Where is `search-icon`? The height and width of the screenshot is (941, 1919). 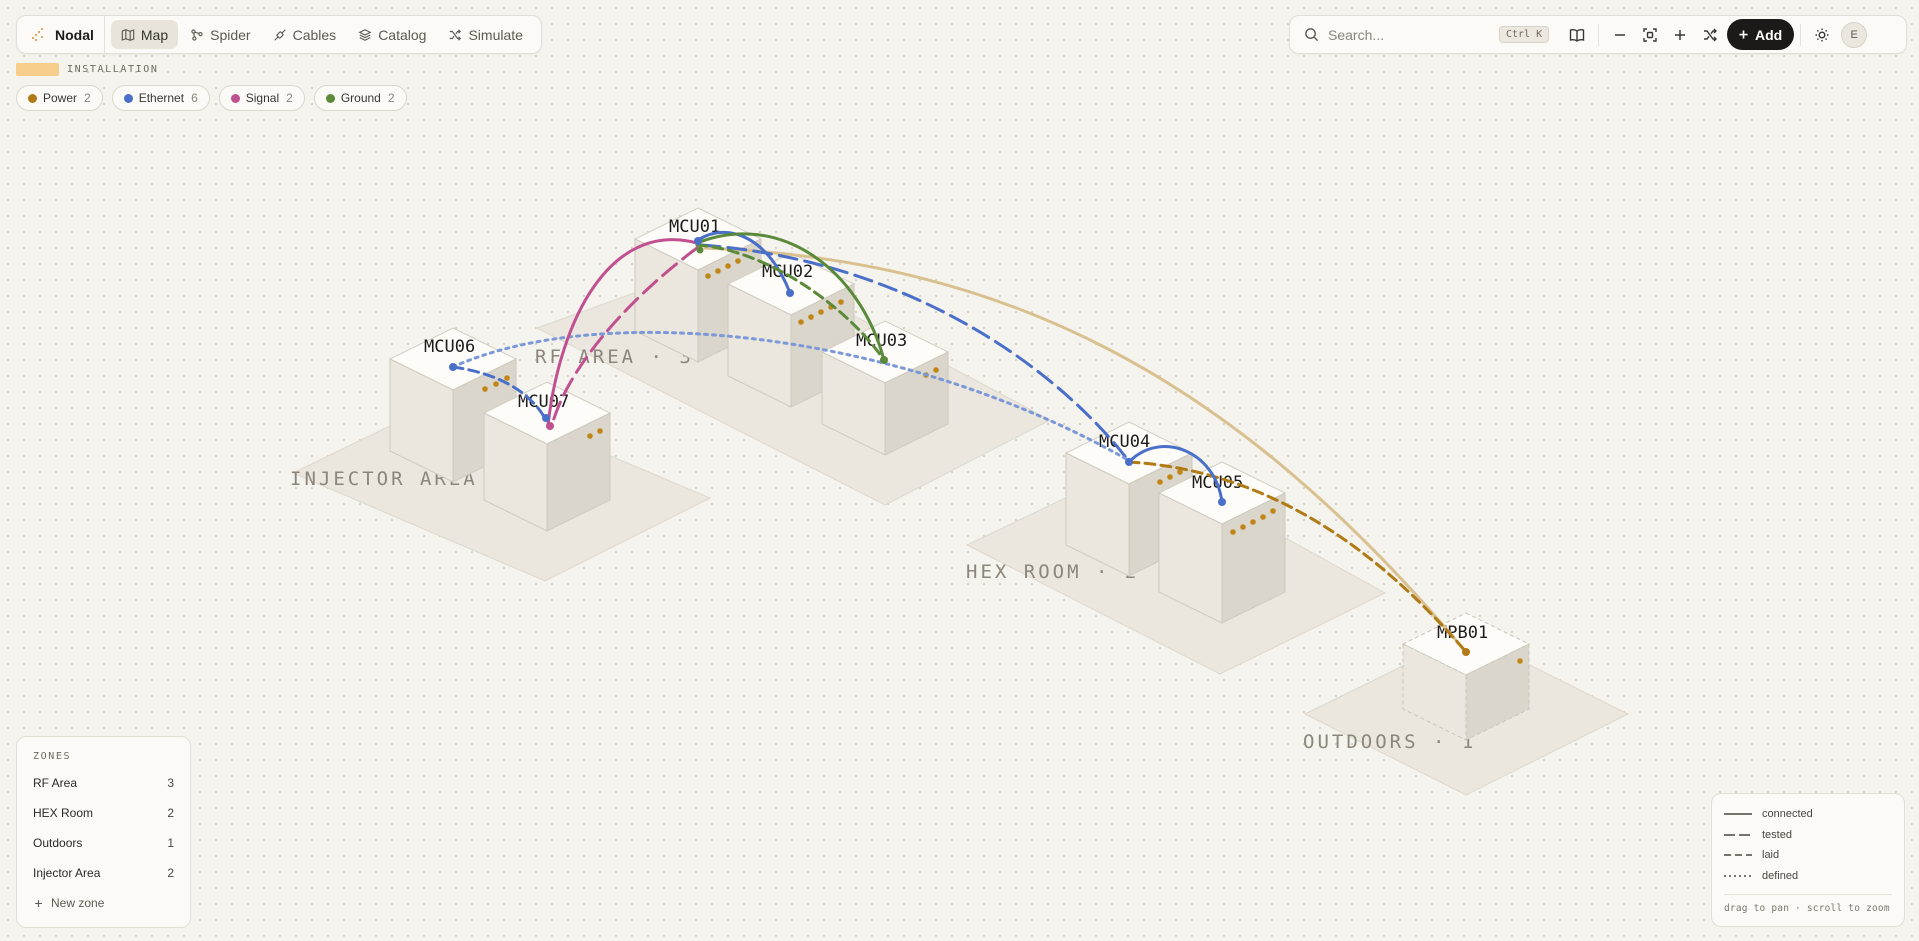
search-icon is located at coordinates (1312, 35).